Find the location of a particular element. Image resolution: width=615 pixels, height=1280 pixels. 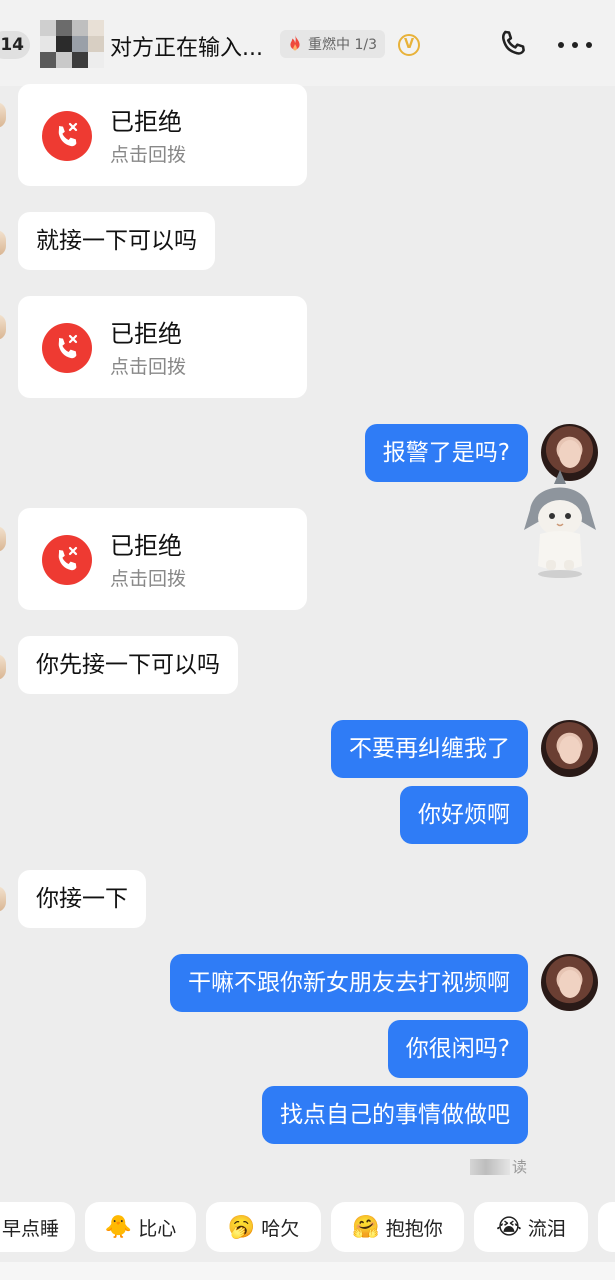

streak-badge: 重燃中 1/3 is located at coordinates (332, 44).